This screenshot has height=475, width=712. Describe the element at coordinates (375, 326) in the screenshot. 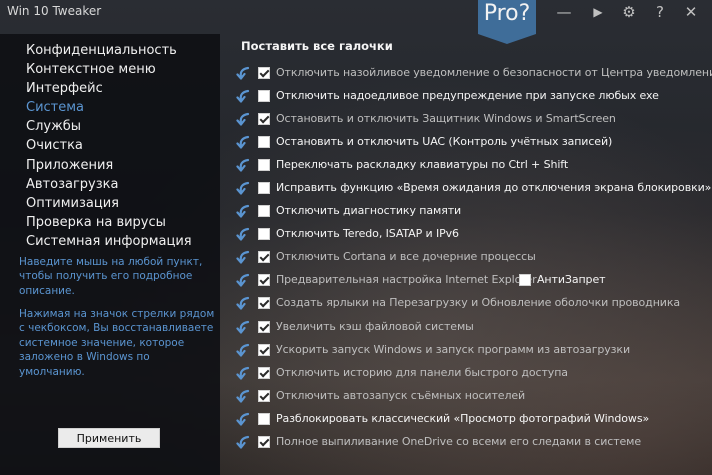

I see `option-label: Увеличить кэш файловой системы` at that location.